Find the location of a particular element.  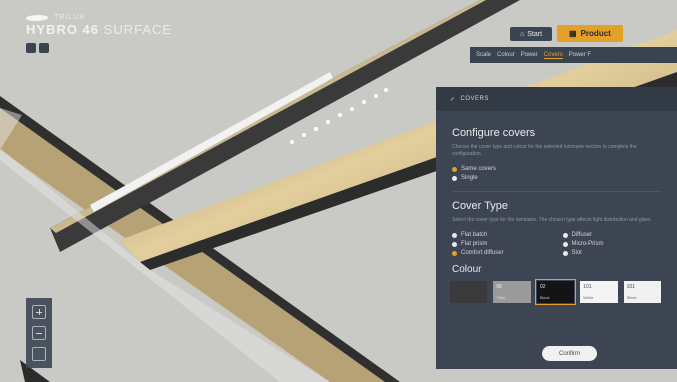

logo-text: TRILUX is located at coordinates (69, 17).